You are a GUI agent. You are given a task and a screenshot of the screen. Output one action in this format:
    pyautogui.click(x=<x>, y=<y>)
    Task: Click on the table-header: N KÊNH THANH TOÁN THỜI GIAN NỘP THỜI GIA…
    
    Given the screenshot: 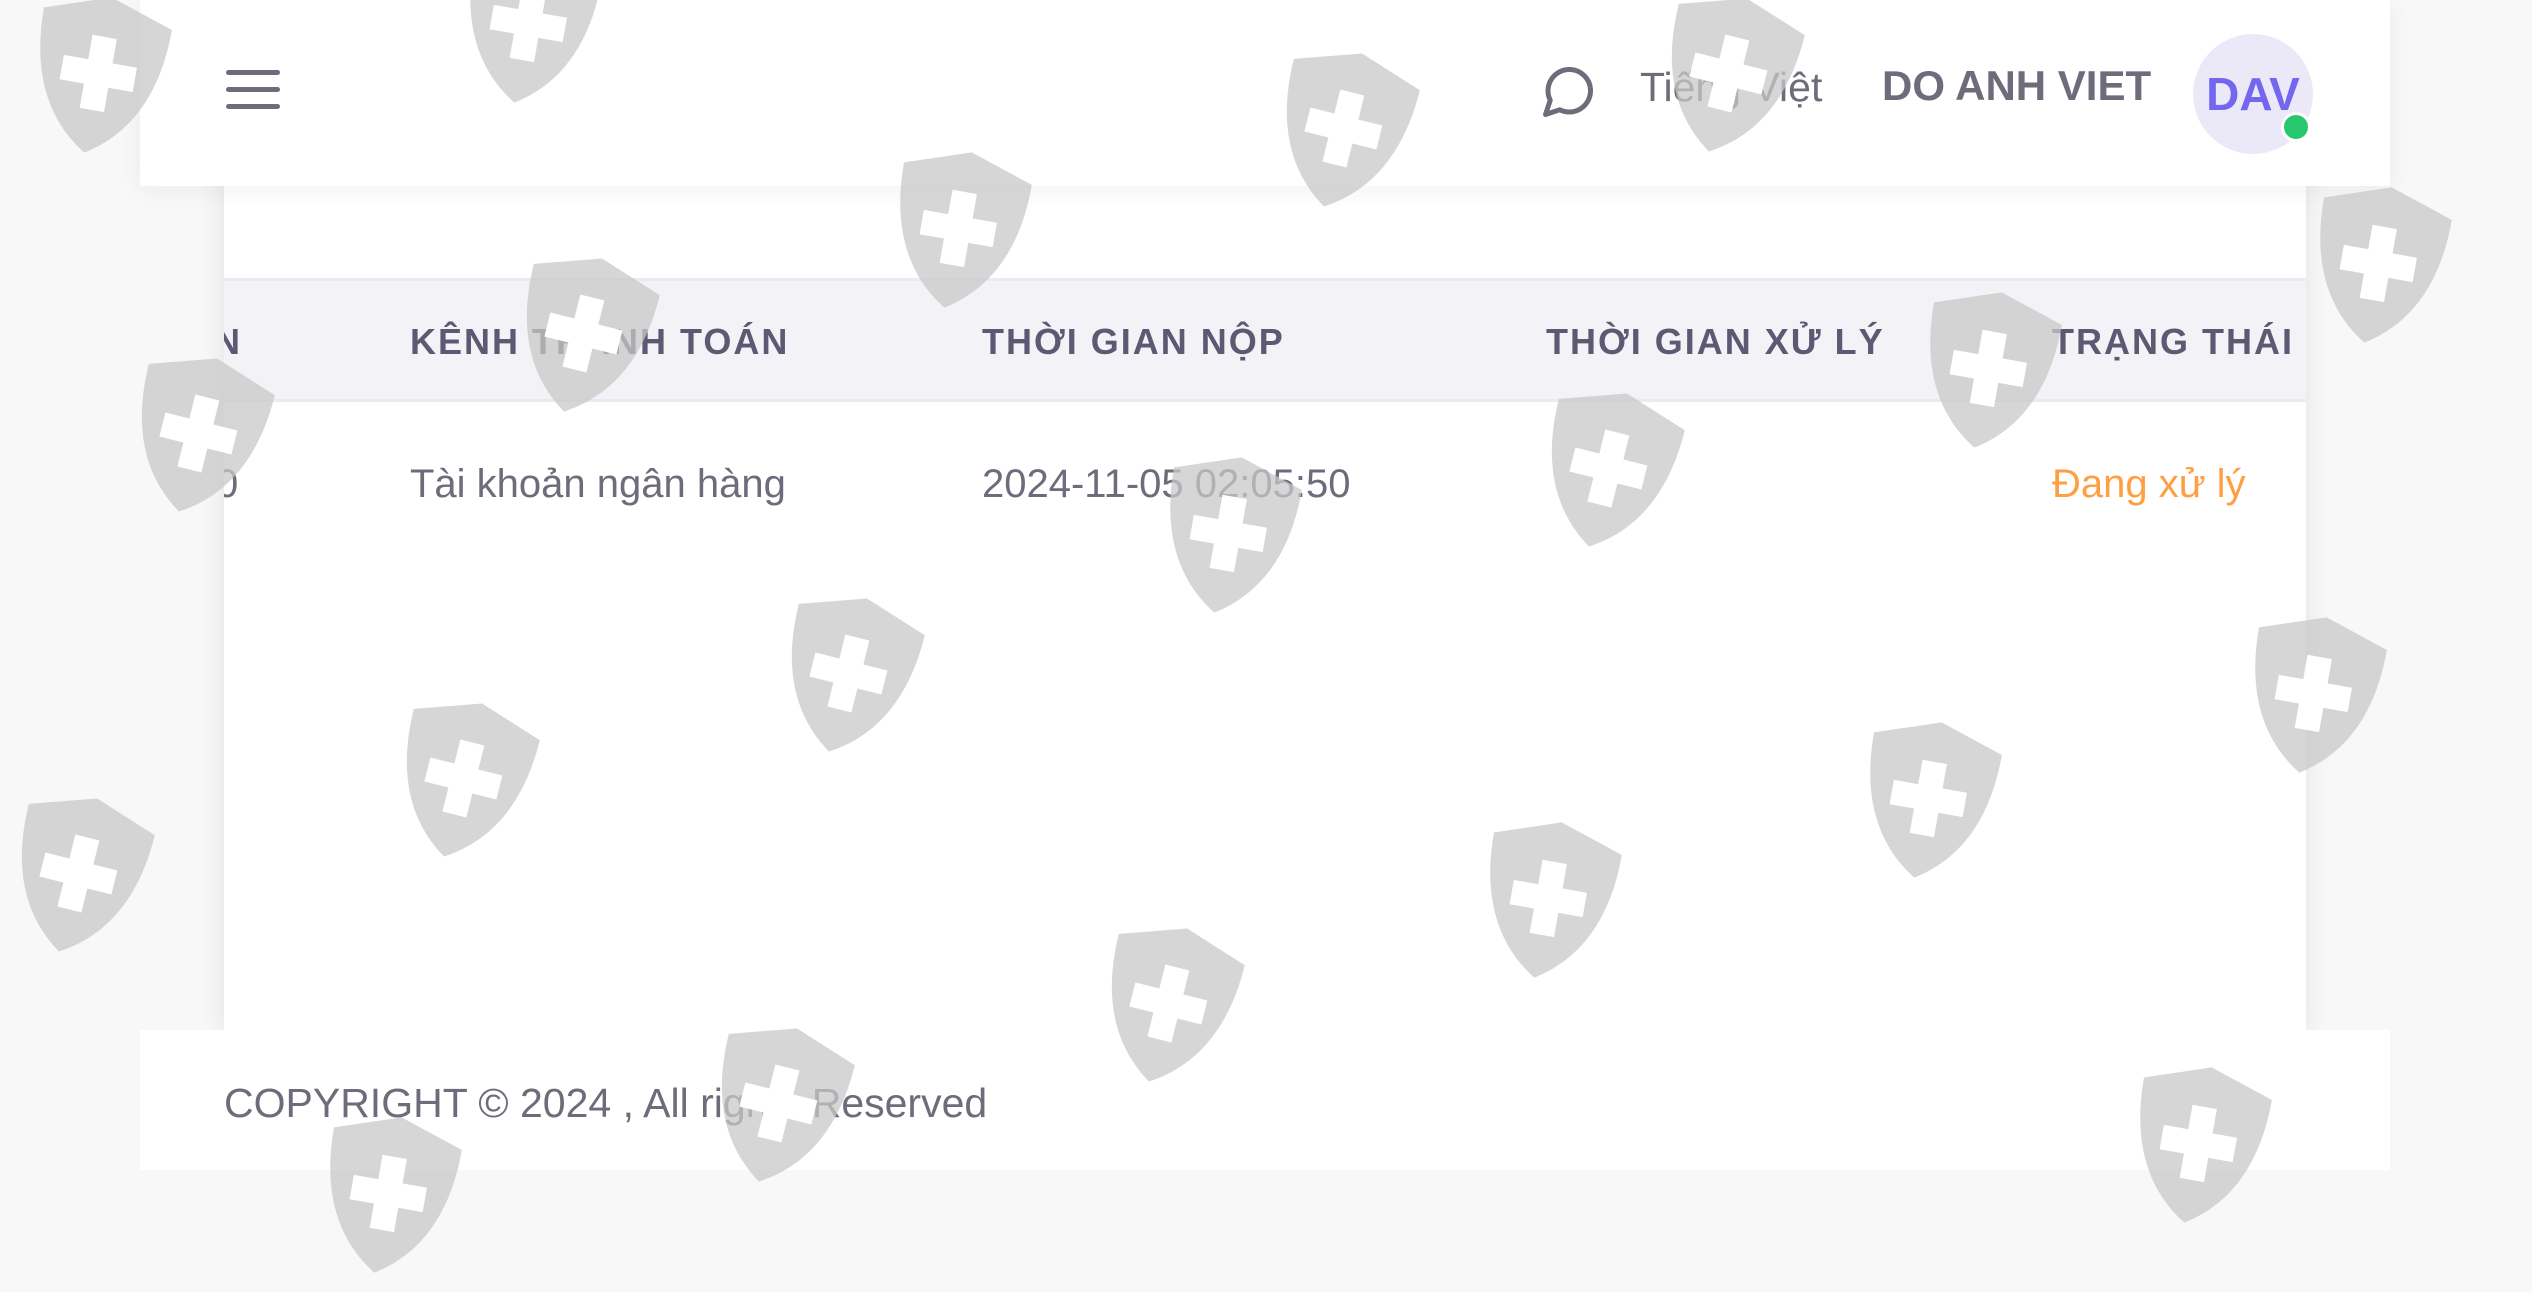 What is the action you would take?
    pyautogui.click(x=1265, y=340)
    